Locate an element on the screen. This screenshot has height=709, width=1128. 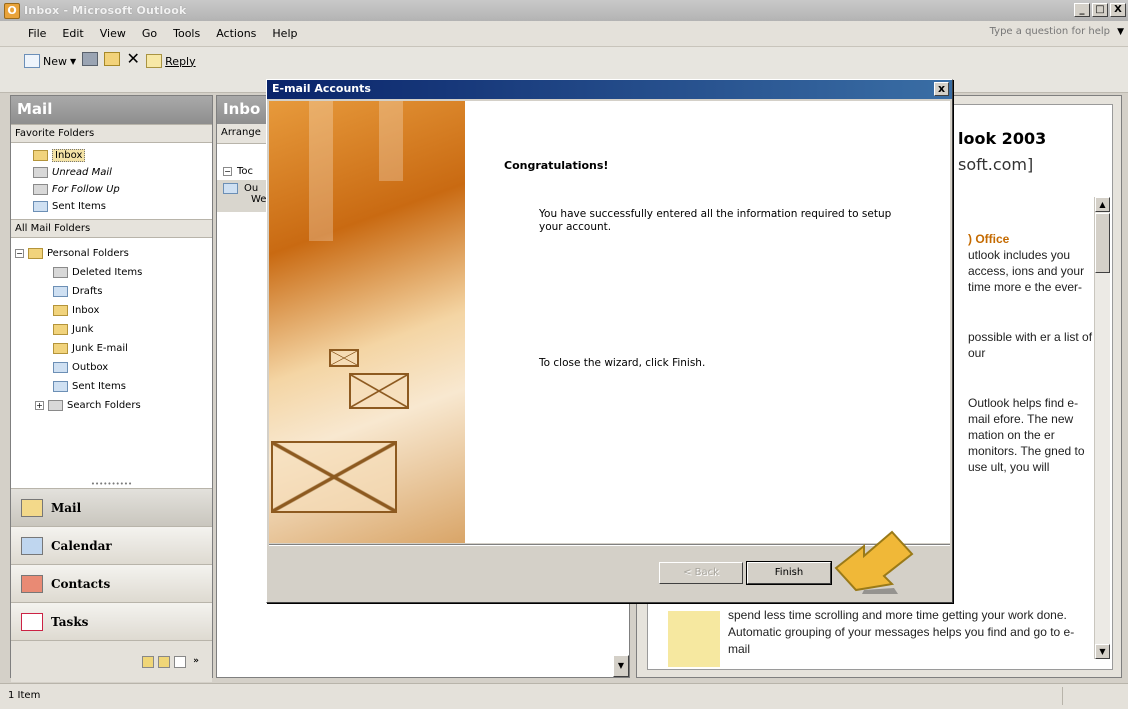
folder-list-icon is located at coordinates (164, 661).